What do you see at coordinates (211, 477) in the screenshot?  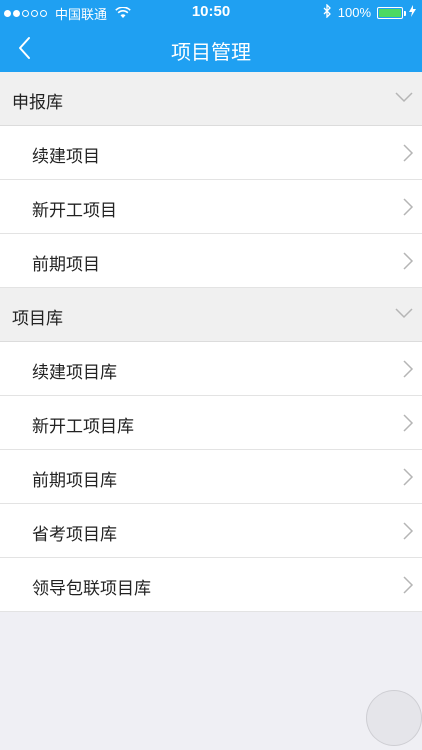 I see `list-item: 前期项目库` at bounding box center [211, 477].